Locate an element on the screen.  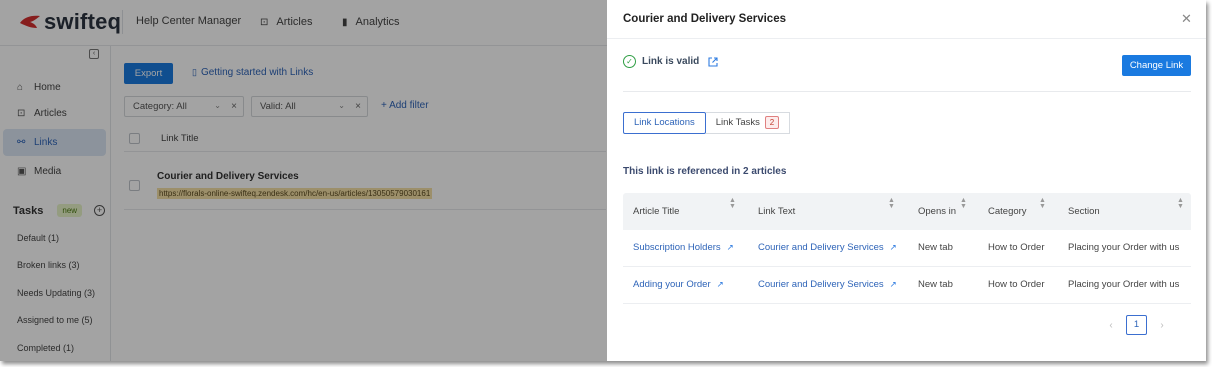
column-label: Link Text is located at coordinates (777, 211).